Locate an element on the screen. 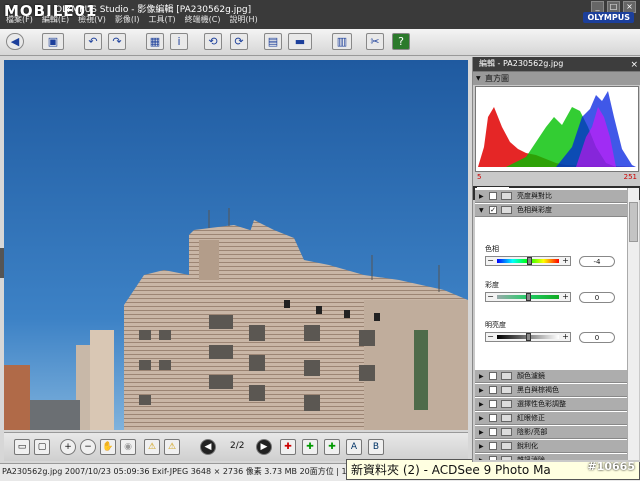 This screenshot has height=481, width=640. screen-icon: ▬ is located at coordinates (300, 41).